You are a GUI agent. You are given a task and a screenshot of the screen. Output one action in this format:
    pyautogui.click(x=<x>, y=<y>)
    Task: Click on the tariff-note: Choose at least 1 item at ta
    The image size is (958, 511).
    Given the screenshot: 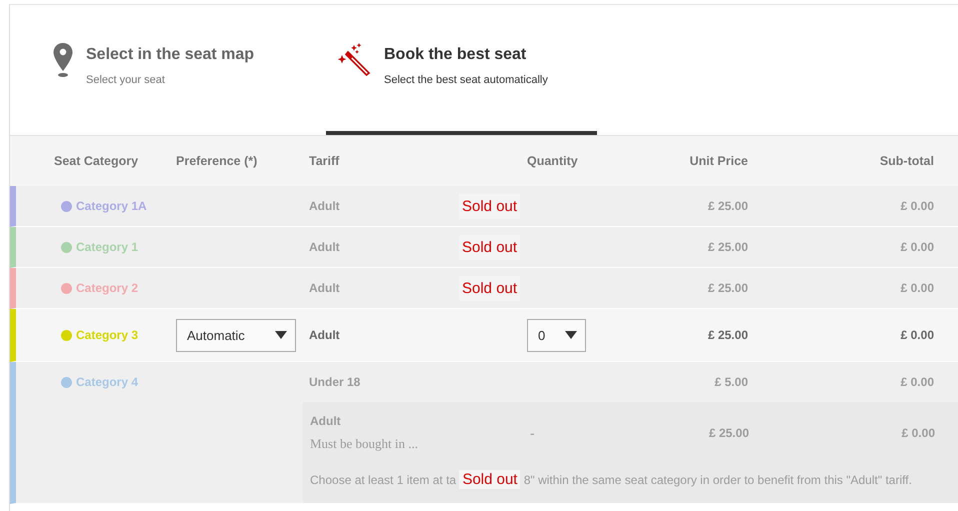 What is the action you would take?
    pyautogui.click(x=383, y=480)
    